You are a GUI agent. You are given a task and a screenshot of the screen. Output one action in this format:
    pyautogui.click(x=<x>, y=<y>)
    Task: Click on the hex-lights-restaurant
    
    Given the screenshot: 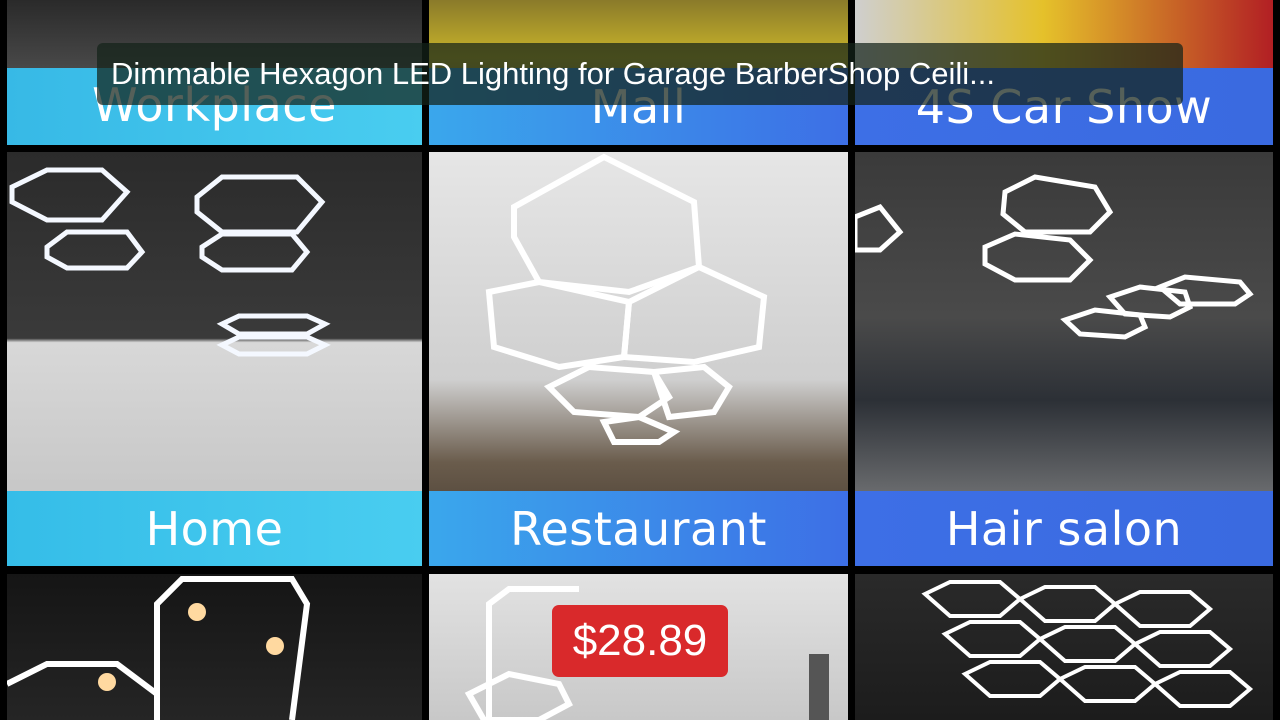 What is the action you would take?
    pyautogui.click(x=626, y=299)
    